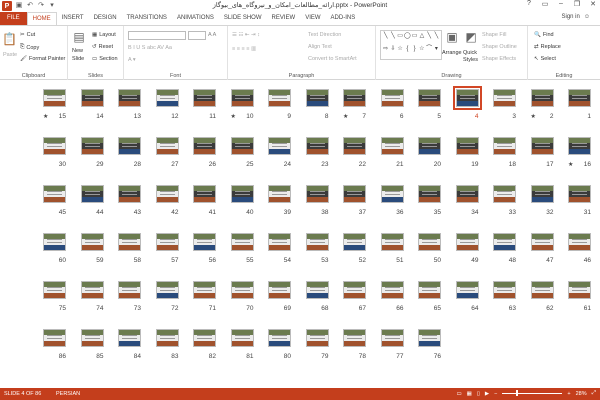 This screenshot has width=600, height=400. What do you see at coordinates (544, 35) in the screenshot?
I see `find-button: 🔍 Find` at bounding box center [544, 35].